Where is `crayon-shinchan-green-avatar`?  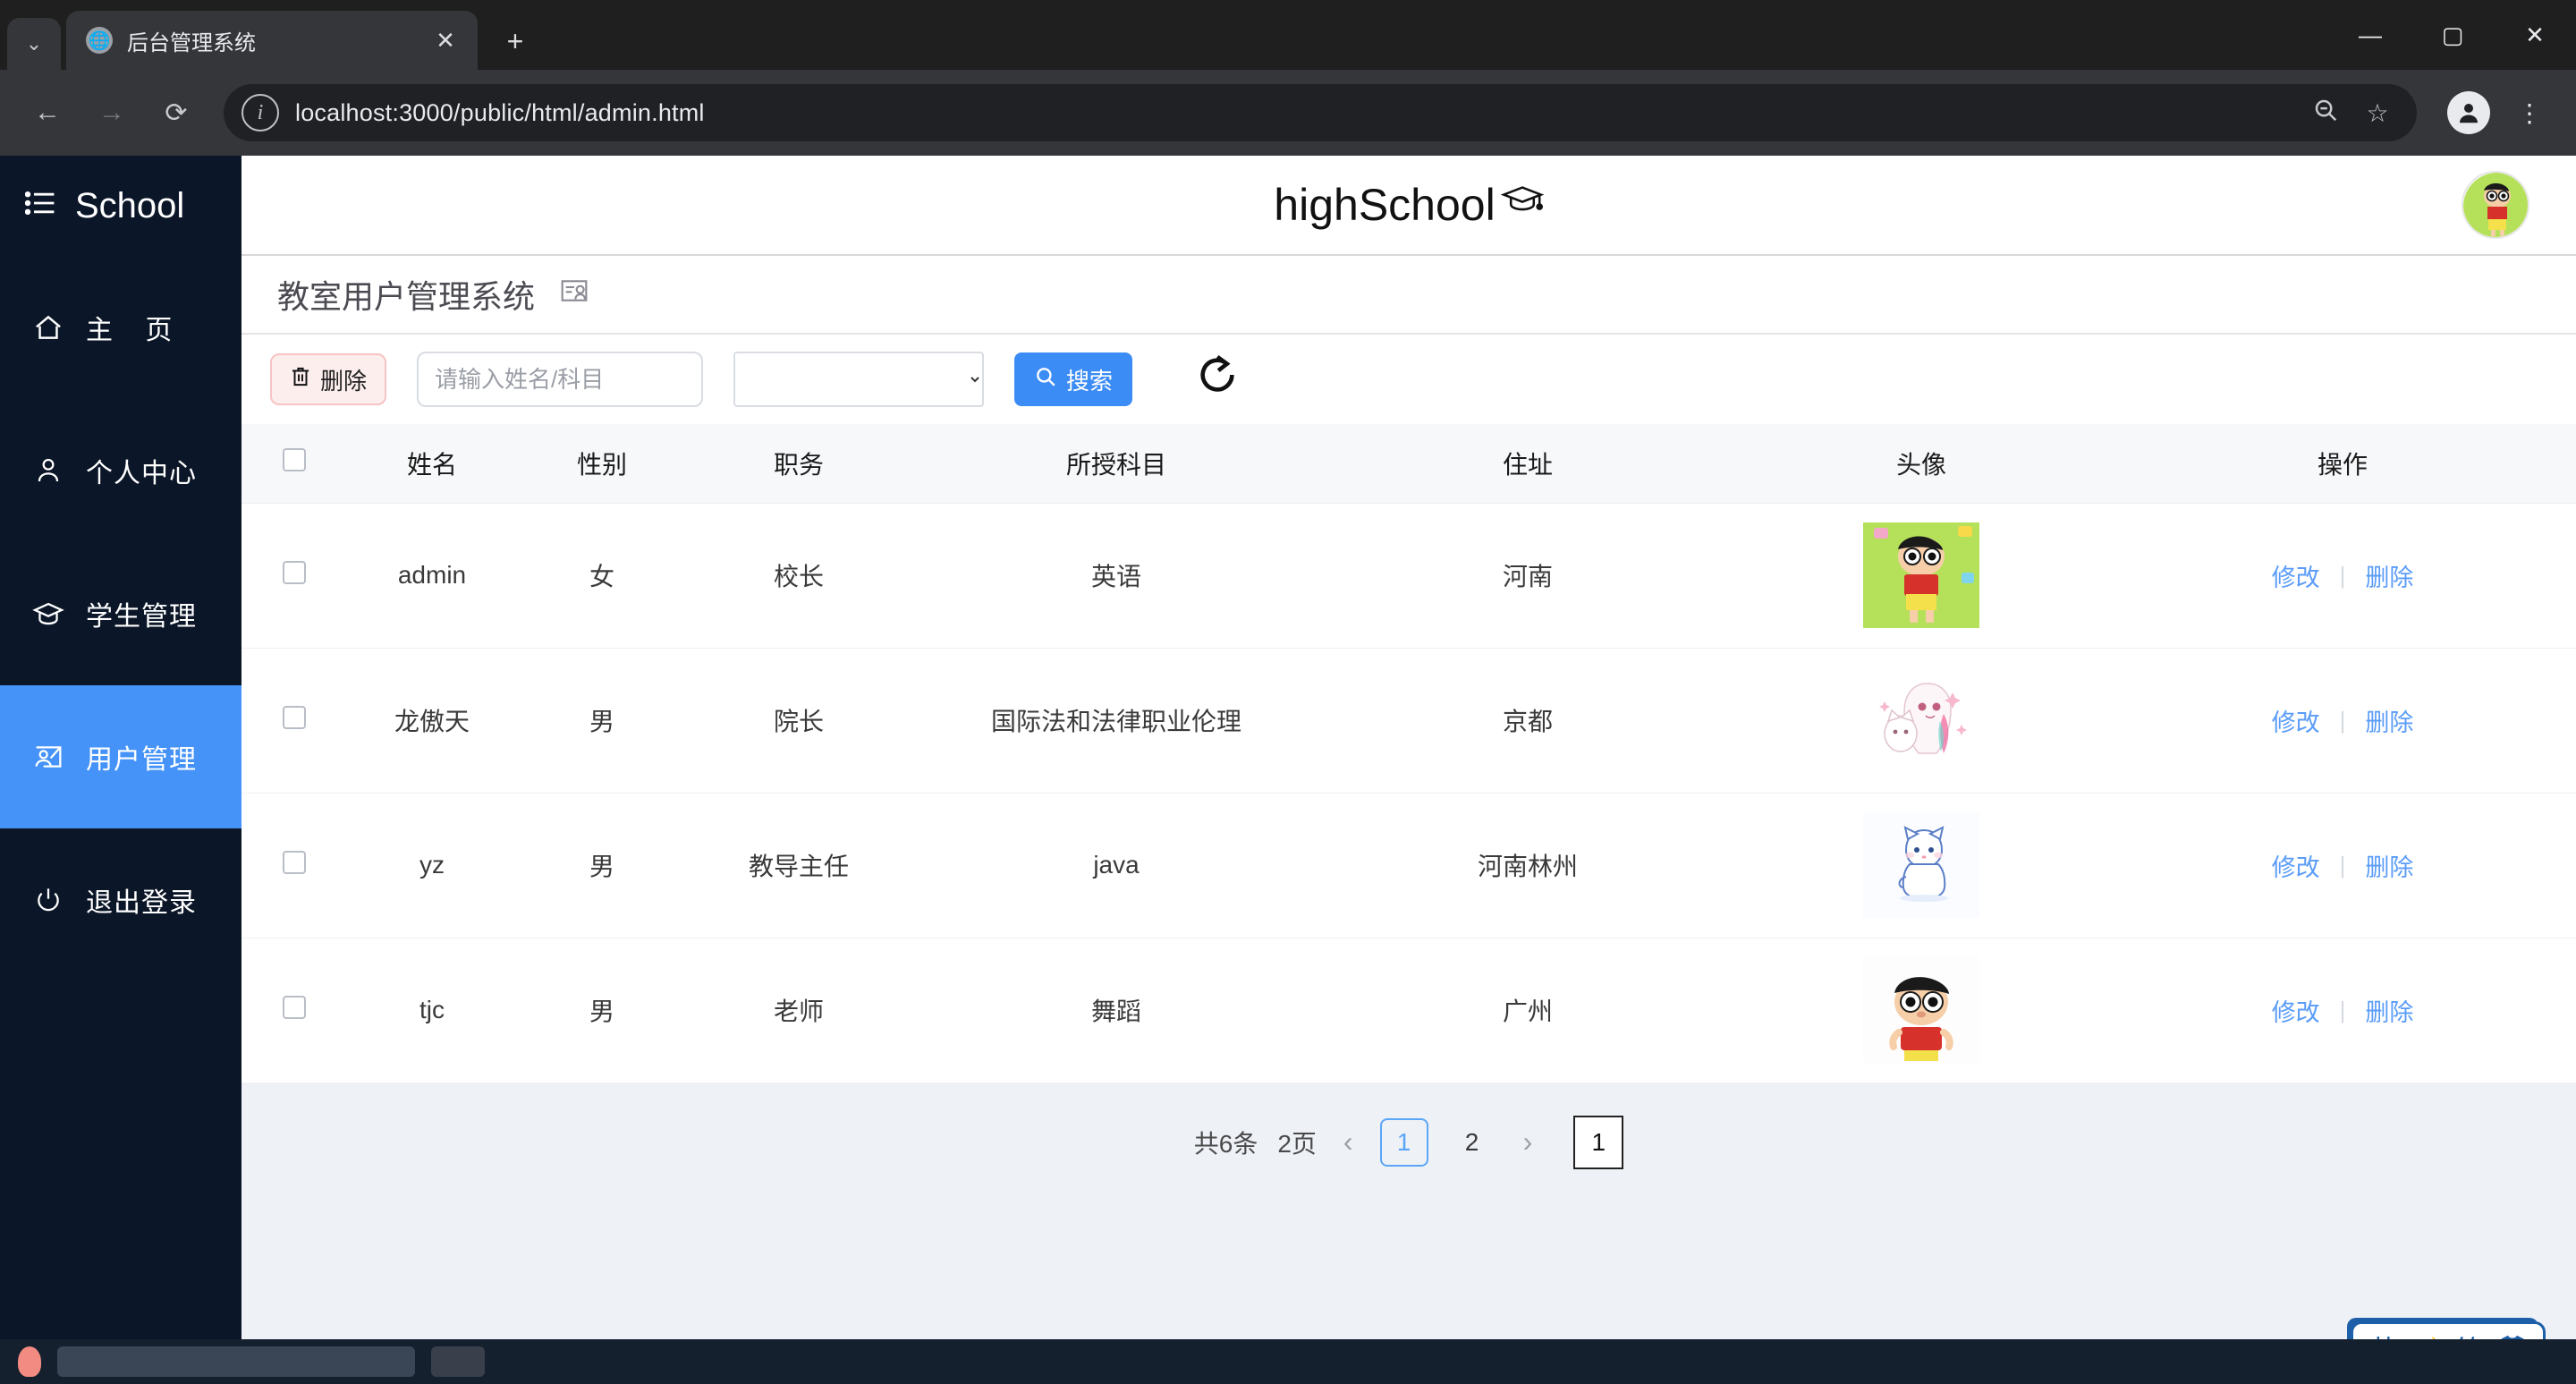 crayon-shinchan-green-avatar is located at coordinates (1921, 575).